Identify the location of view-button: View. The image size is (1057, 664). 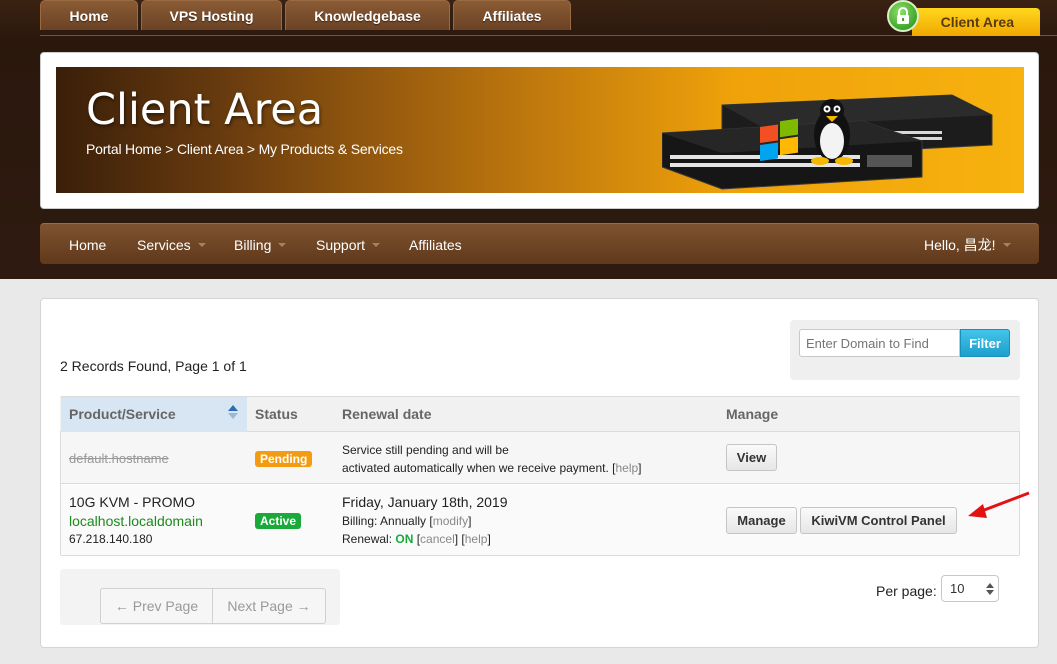
(751, 457).